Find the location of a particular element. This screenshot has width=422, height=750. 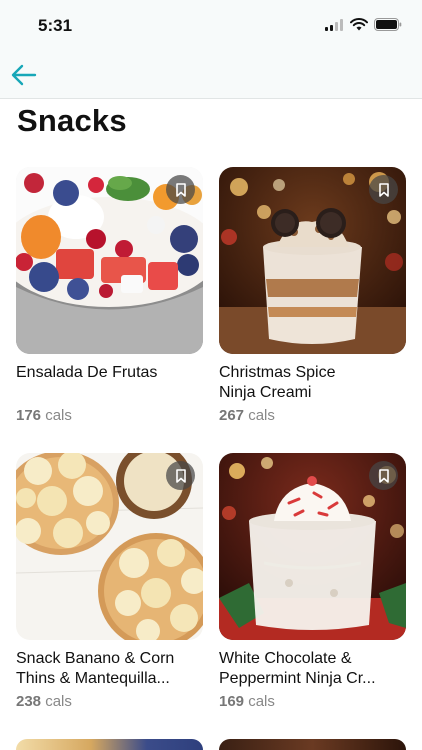

calories-value: 176 is located at coordinates (29, 415).